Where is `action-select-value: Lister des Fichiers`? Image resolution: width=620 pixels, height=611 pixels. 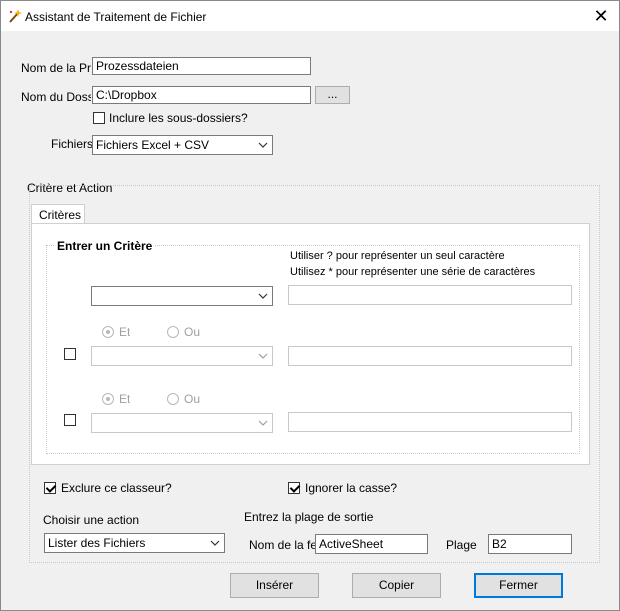 action-select-value: Lister des Fichiers is located at coordinates (97, 543).